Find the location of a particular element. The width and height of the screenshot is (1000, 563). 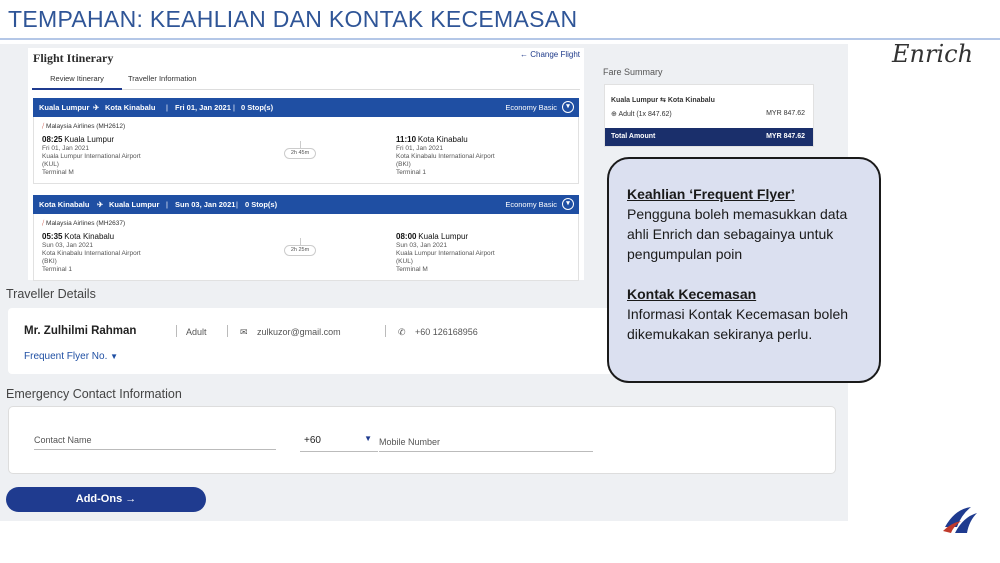

phone-icon: ✆ is located at coordinates (402, 332).